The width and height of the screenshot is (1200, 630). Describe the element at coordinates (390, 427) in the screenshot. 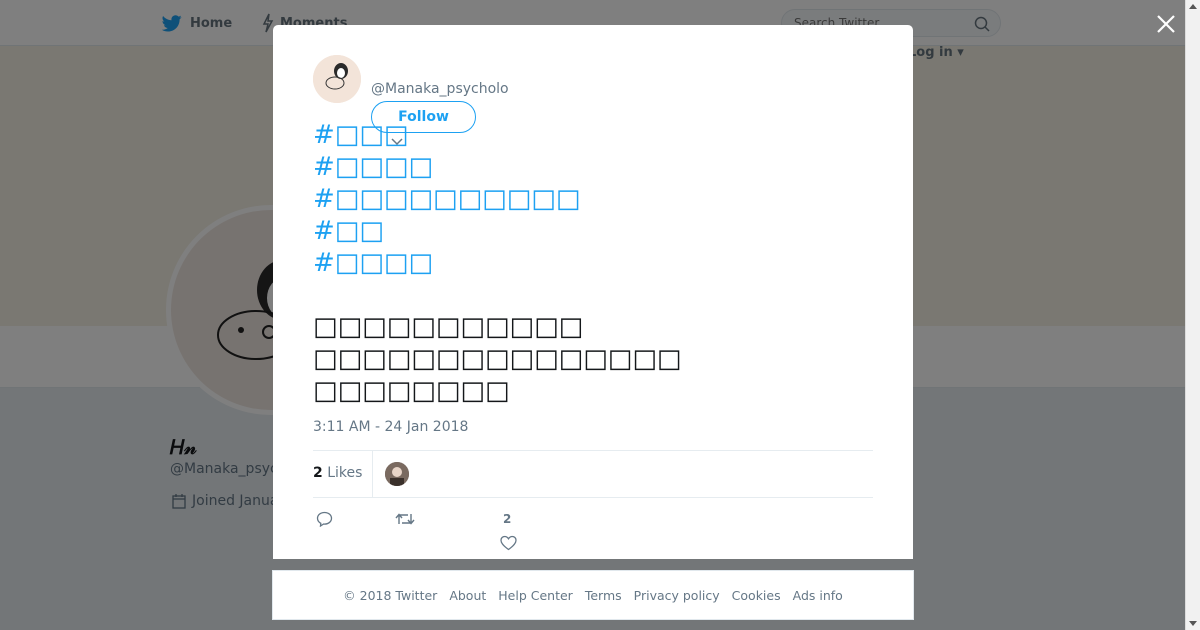

I see `tweet-timestamp: 3:11 AM - 24 Jan 2018` at that location.